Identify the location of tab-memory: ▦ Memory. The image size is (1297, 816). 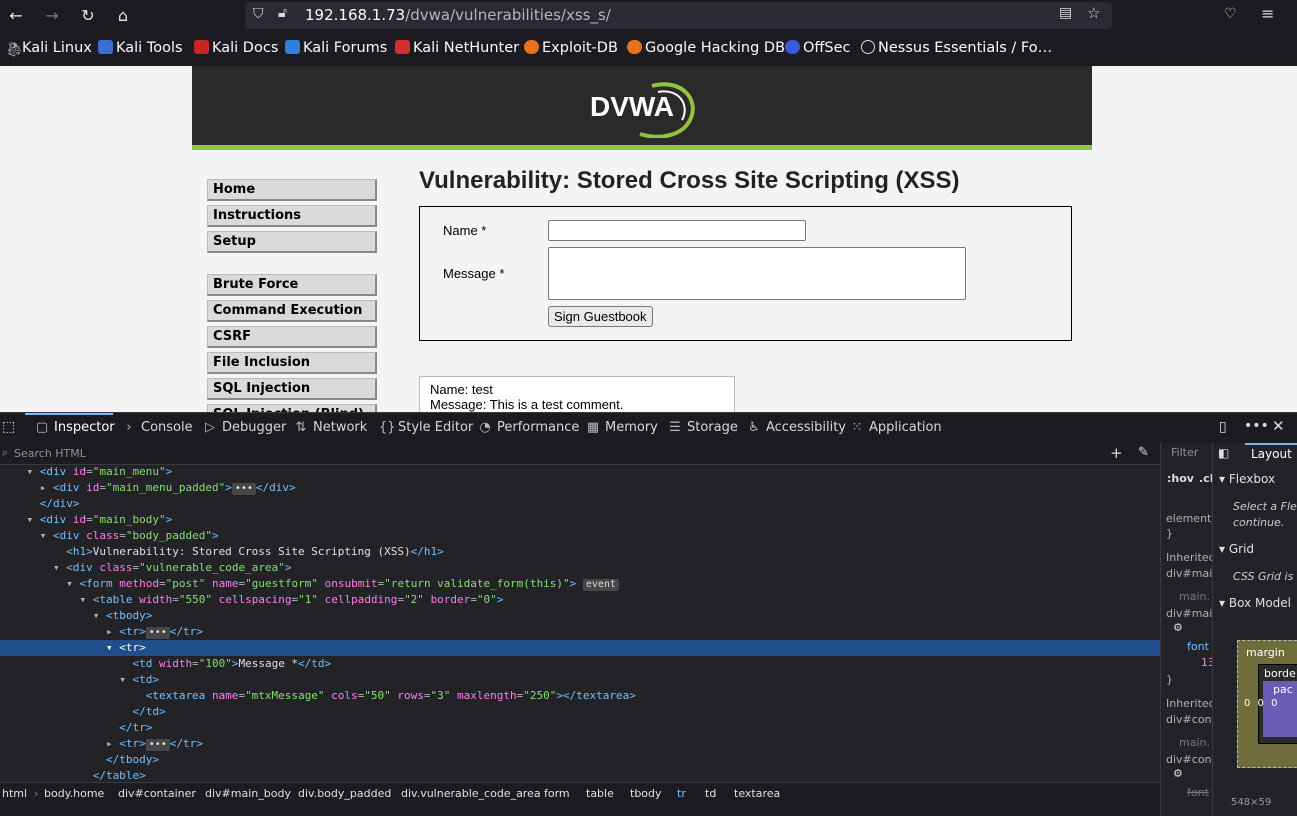
(622, 428).